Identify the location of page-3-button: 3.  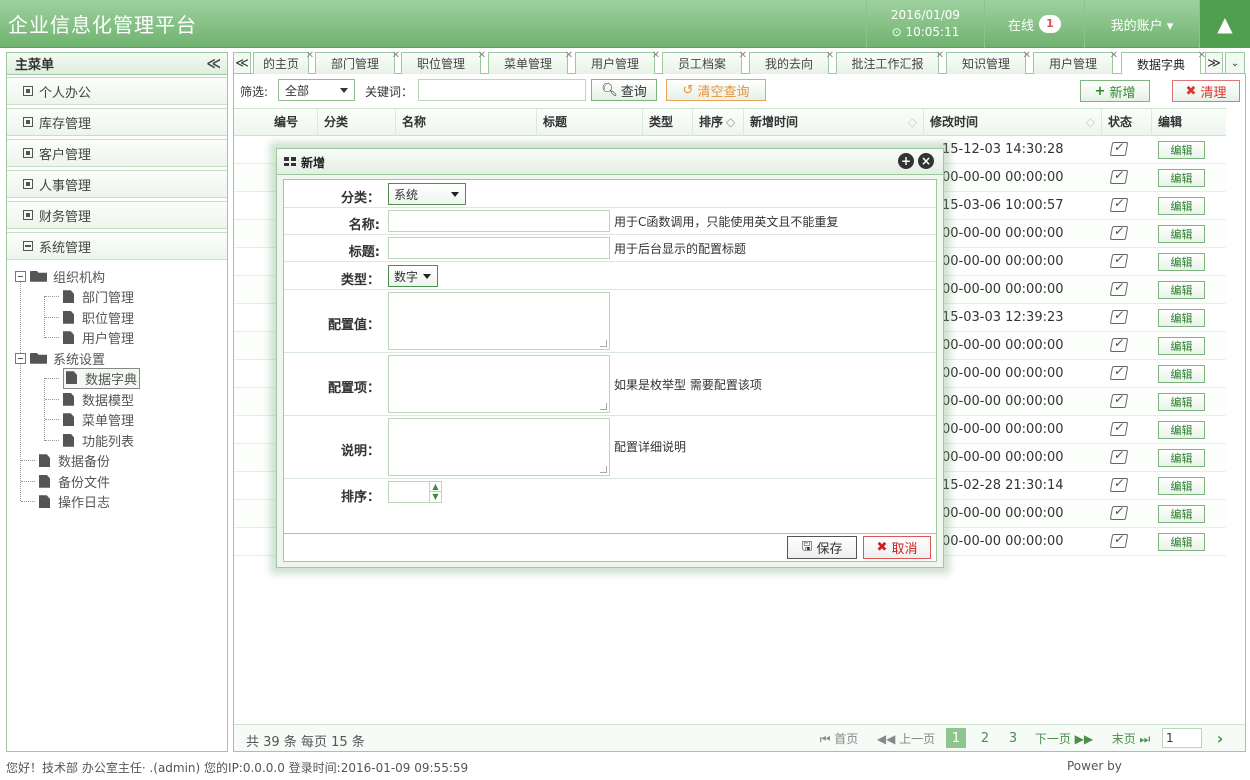
(1013, 738).